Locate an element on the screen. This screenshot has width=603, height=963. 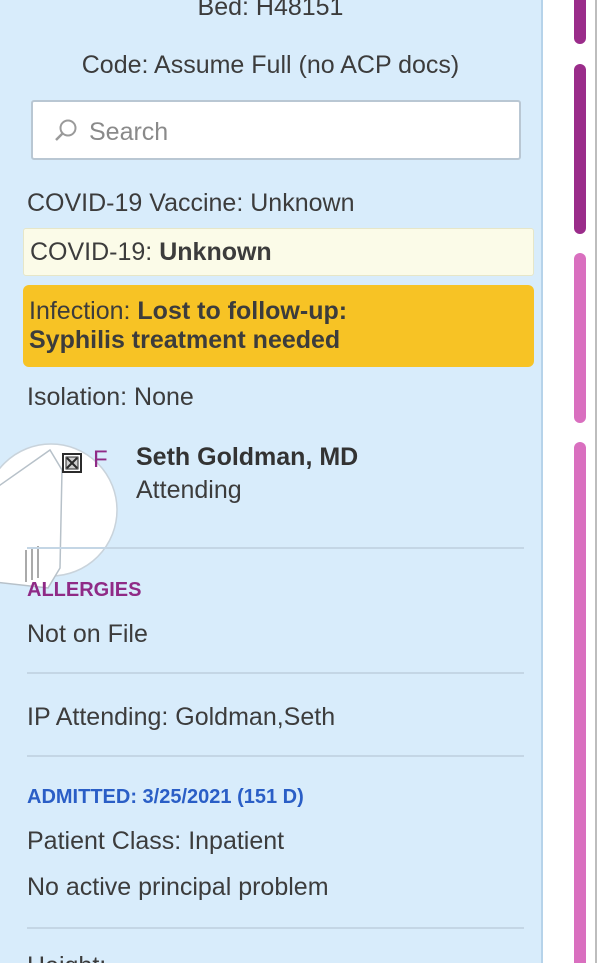
isolation-label: Isolation: is located at coordinates (77, 397).